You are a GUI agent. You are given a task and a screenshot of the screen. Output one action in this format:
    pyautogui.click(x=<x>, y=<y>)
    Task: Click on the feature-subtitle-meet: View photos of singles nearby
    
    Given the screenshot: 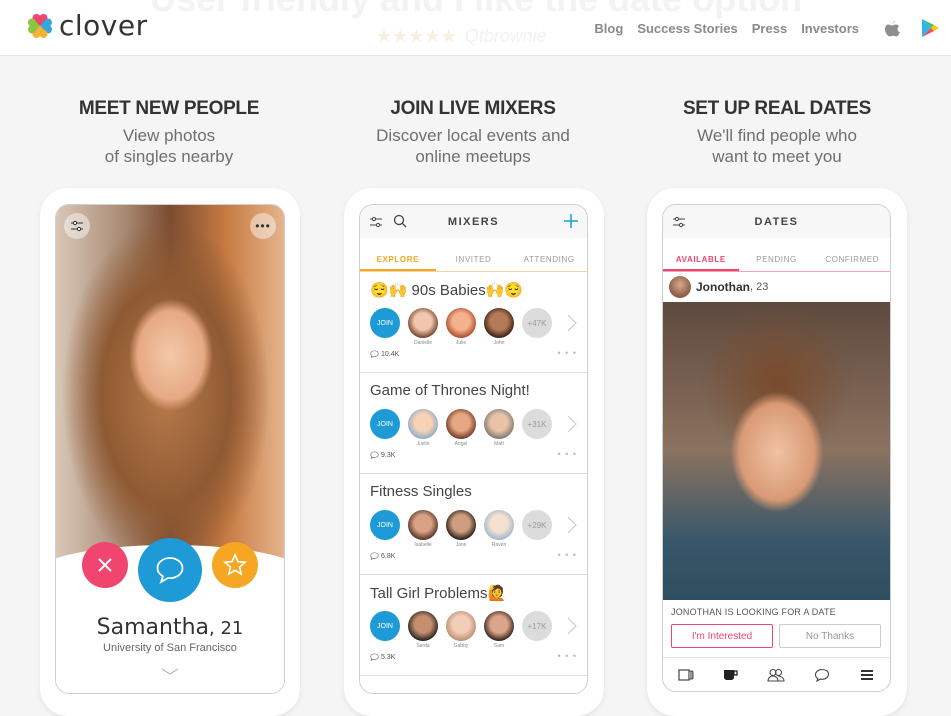 What is the action you would take?
    pyautogui.click(x=169, y=146)
    